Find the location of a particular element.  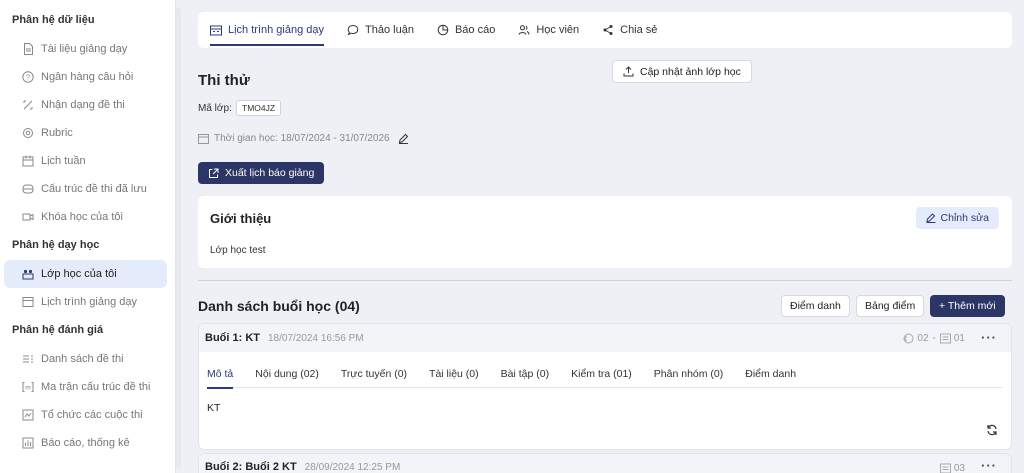

tab-share: Chia sẻ is located at coordinates (629, 30).